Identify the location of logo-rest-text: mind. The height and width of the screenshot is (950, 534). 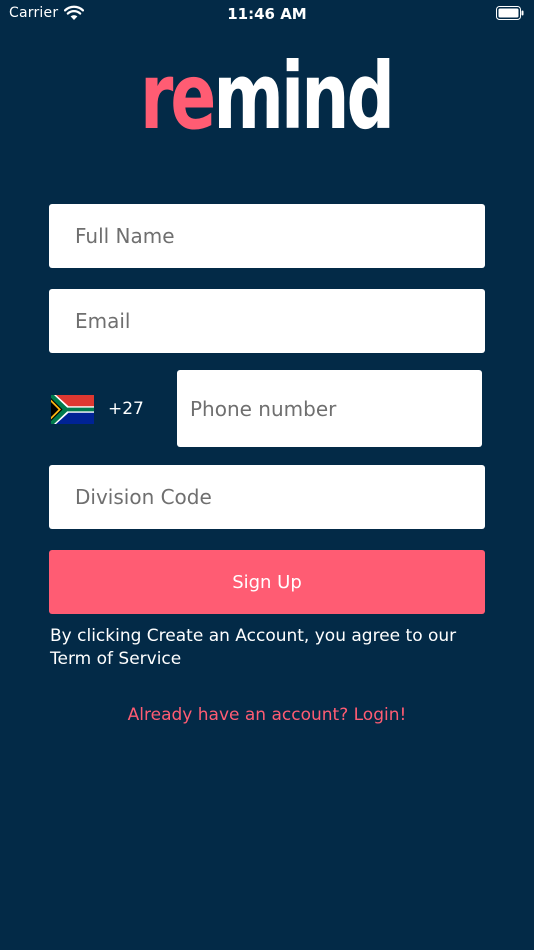
(302, 91).